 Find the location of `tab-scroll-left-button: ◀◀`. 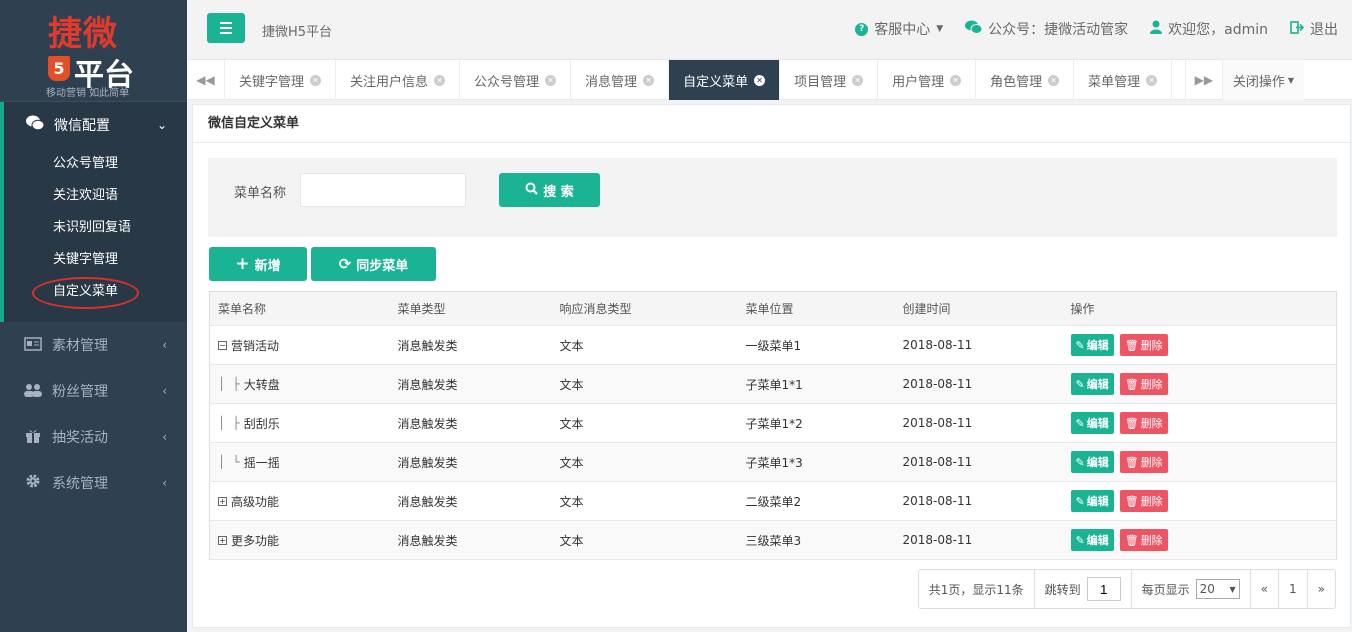

tab-scroll-left-button: ◀◀ is located at coordinates (206, 80).